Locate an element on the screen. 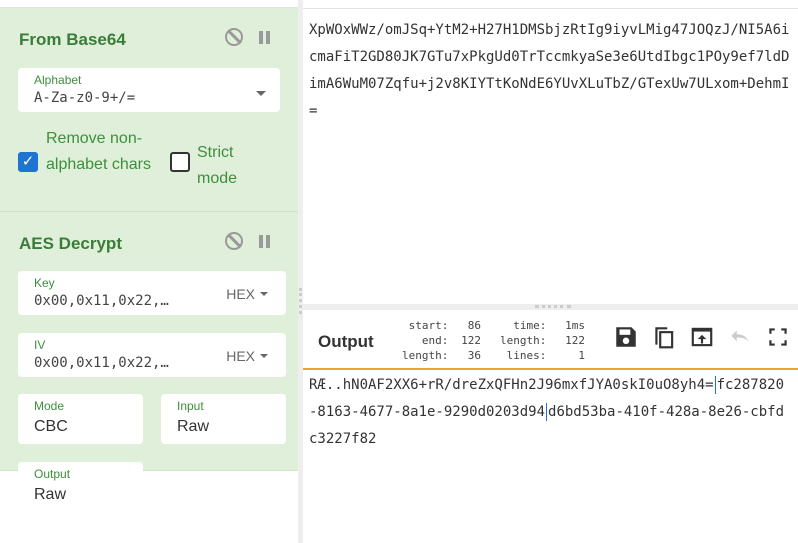 The width and height of the screenshot is (798, 543). replace-input-icon is located at coordinates (702, 337).